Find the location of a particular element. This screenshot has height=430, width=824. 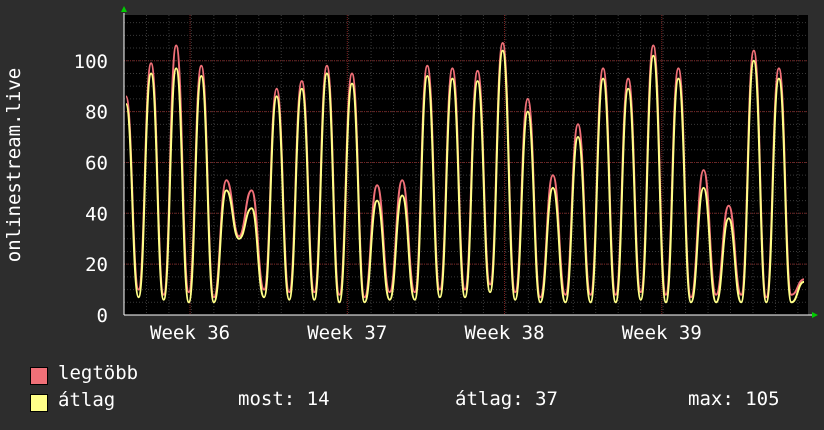

x-tick-label: Week 38 is located at coordinates (504, 333).